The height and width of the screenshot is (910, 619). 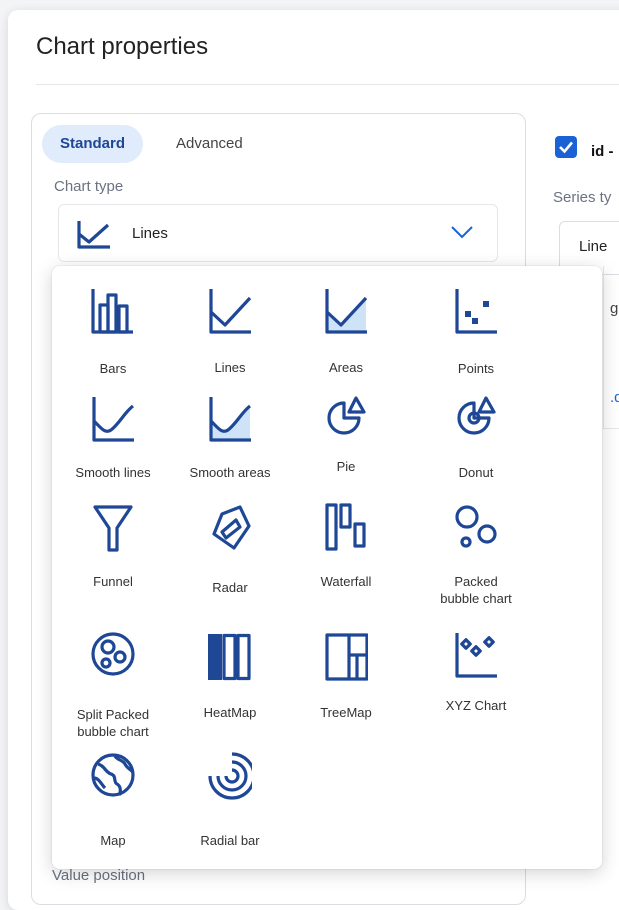 What do you see at coordinates (113, 472) in the screenshot?
I see `chart-type-label: Smooth lines` at bounding box center [113, 472].